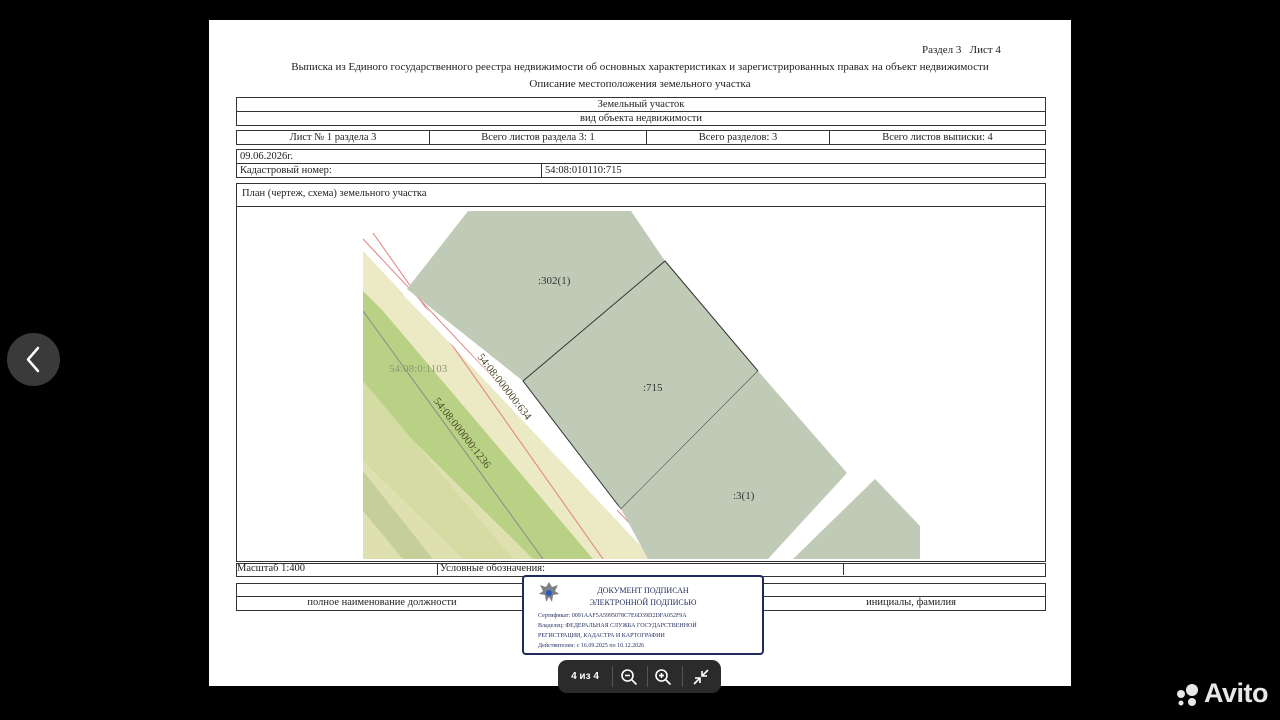 The width and height of the screenshot is (1280, 720). What do you see at coordinates (643, 590) in the screenshot?
I see `stamp-line-1: ДОКУМЕНТ ПОДПИСАН` at bounding box center [643, 590].